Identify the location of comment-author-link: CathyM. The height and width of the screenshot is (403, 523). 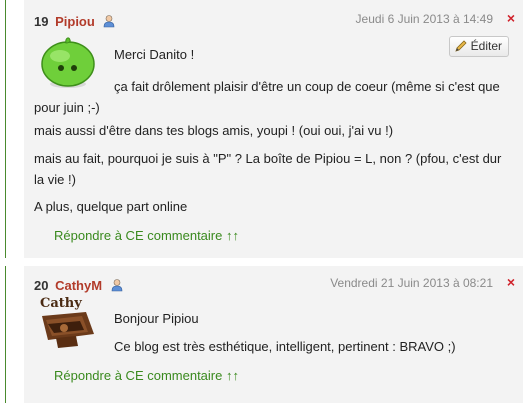
(78, 285).